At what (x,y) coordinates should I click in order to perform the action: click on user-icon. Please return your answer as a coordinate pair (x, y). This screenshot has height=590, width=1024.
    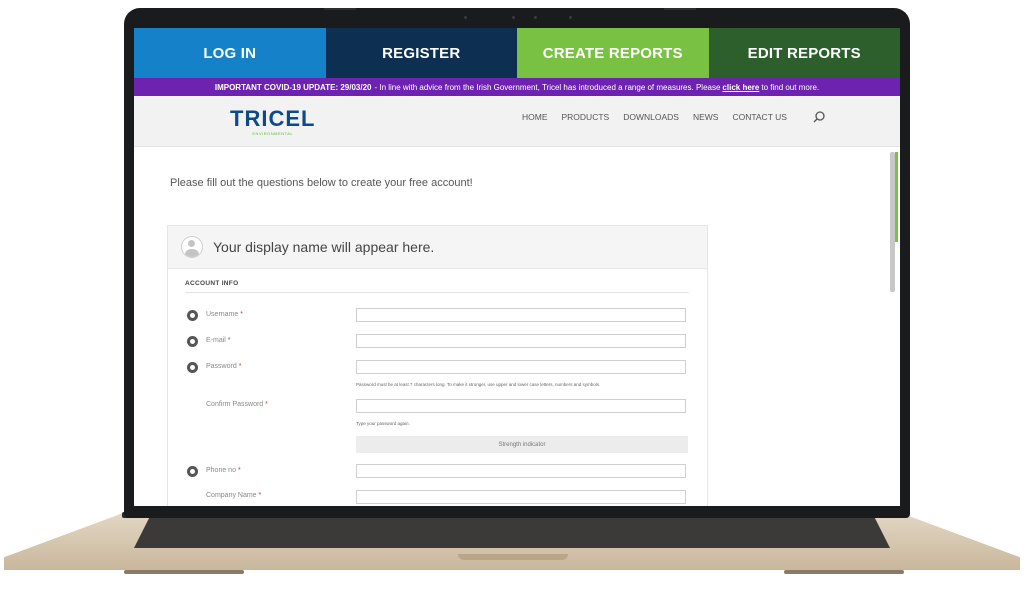
    Looking at the image, I should click on (192, 315).